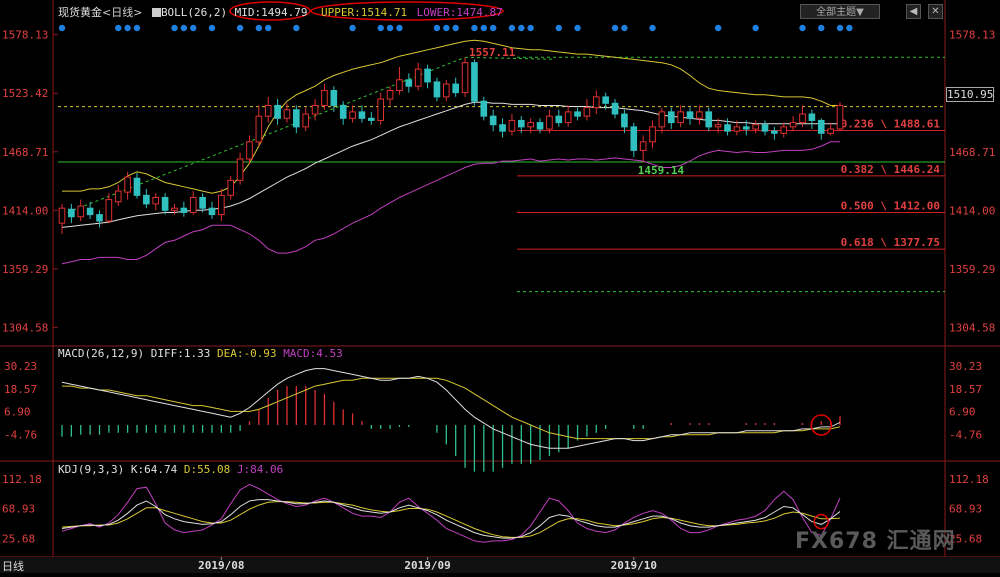 The image size is (1000, 577). What do you see at coordinates (156, 12) in the screenshot?
I see `boll-indicator-icon` at bounding box center [156, 12].